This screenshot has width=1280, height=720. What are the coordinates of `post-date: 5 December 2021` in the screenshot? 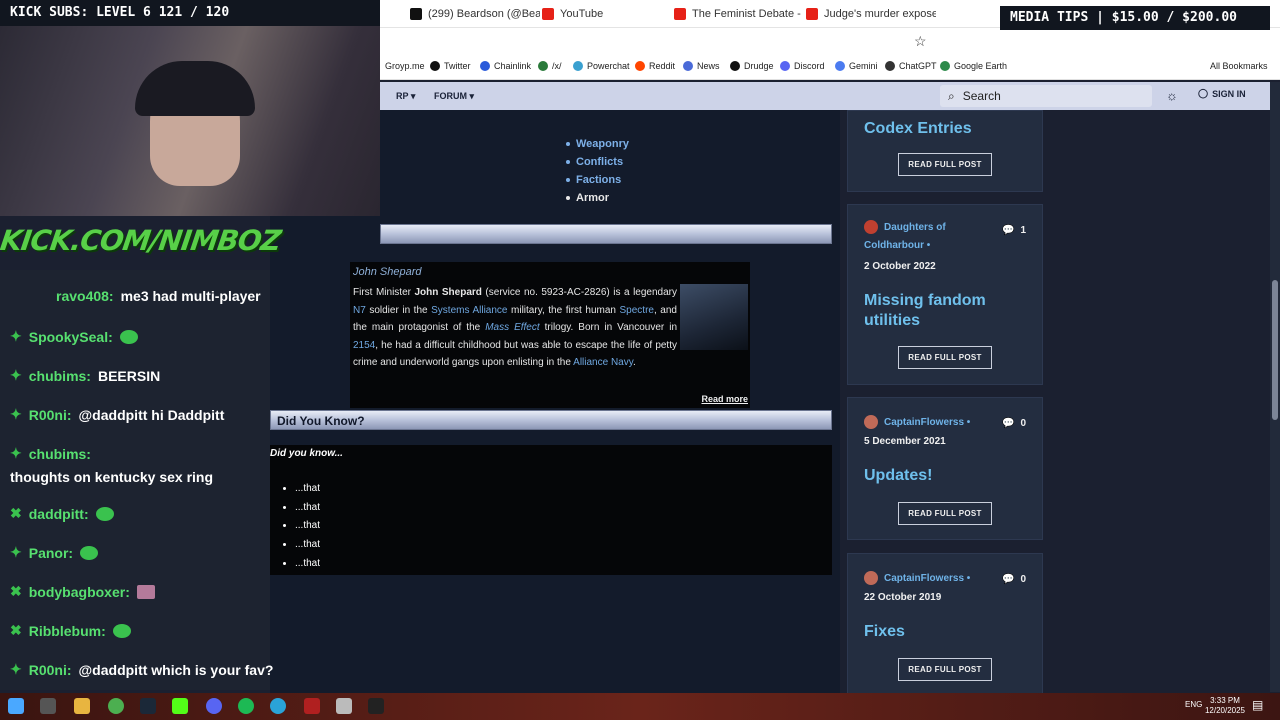 It's located at (905, 441).